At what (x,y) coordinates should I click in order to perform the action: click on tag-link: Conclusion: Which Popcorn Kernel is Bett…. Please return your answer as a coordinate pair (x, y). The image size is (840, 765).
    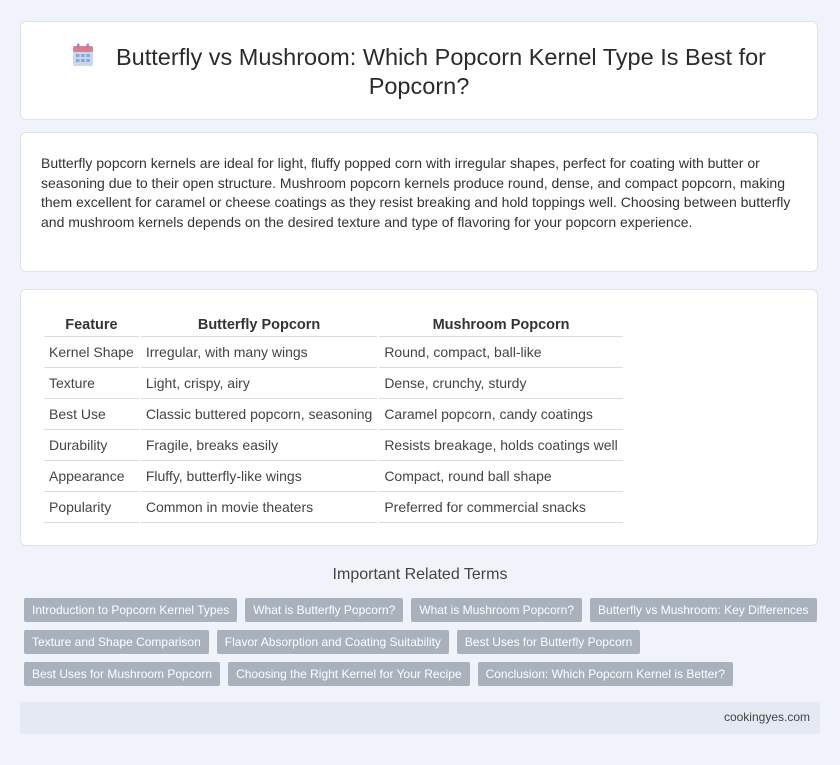
    Looking at the image, I should click on (605, 674).